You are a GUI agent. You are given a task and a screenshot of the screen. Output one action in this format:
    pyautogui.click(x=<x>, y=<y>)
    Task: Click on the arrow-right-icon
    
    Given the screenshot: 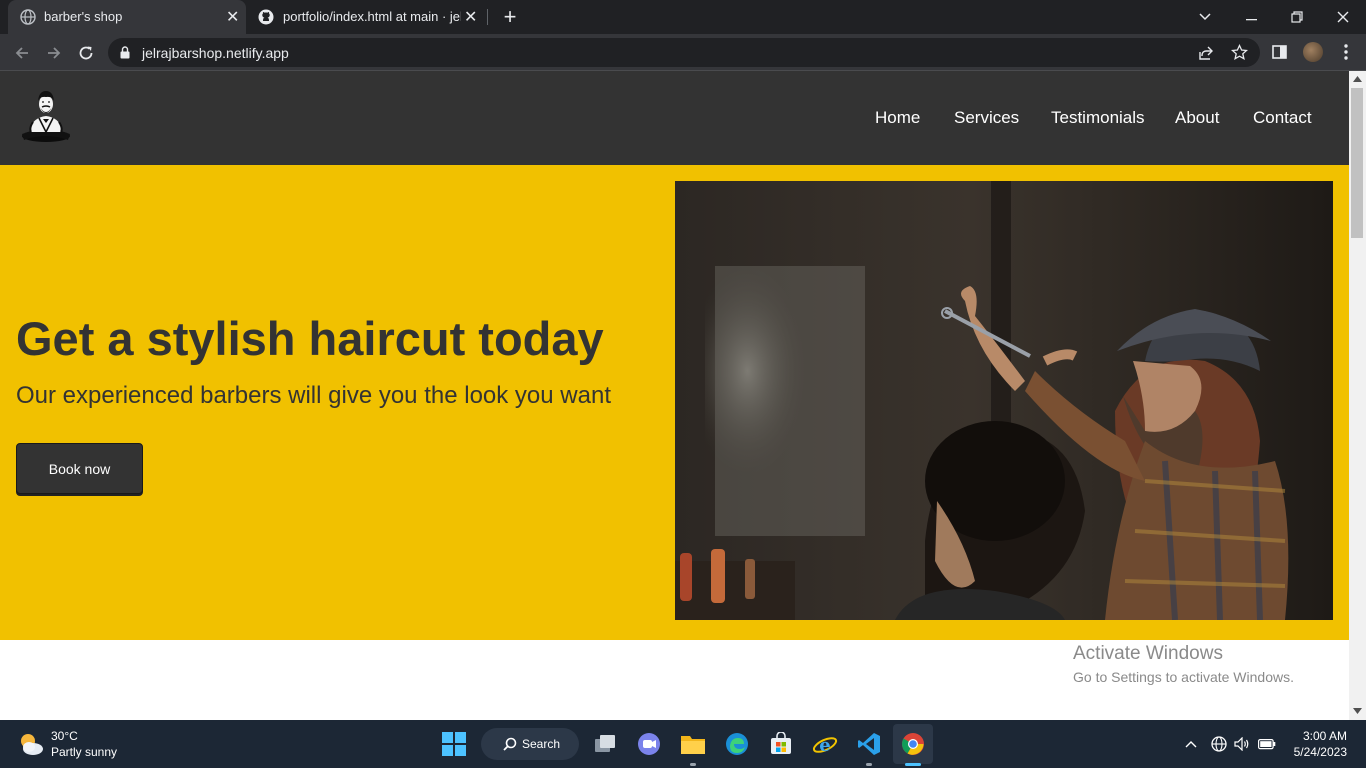 What is the action you would take?
    pyautogui.click(x=54, y=53)
    